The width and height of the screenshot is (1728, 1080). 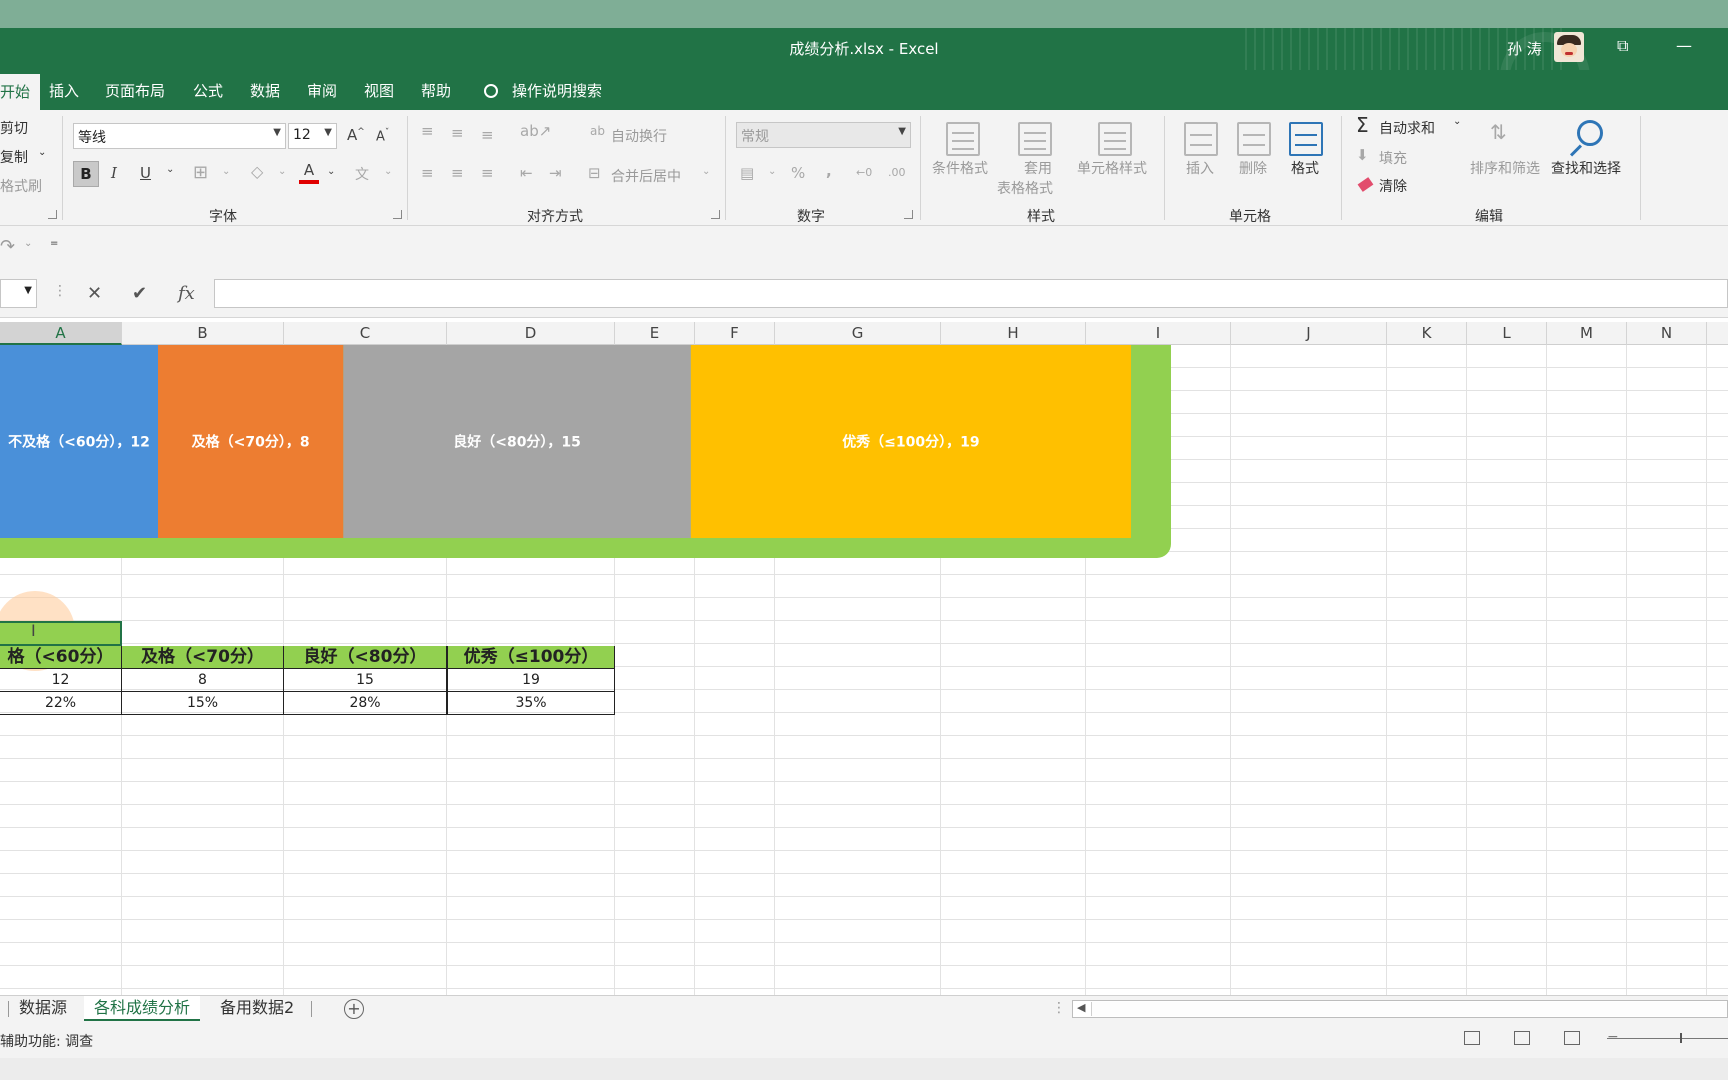 I want to click on table-cell-percent: 22%, so click(x=61, y=703).